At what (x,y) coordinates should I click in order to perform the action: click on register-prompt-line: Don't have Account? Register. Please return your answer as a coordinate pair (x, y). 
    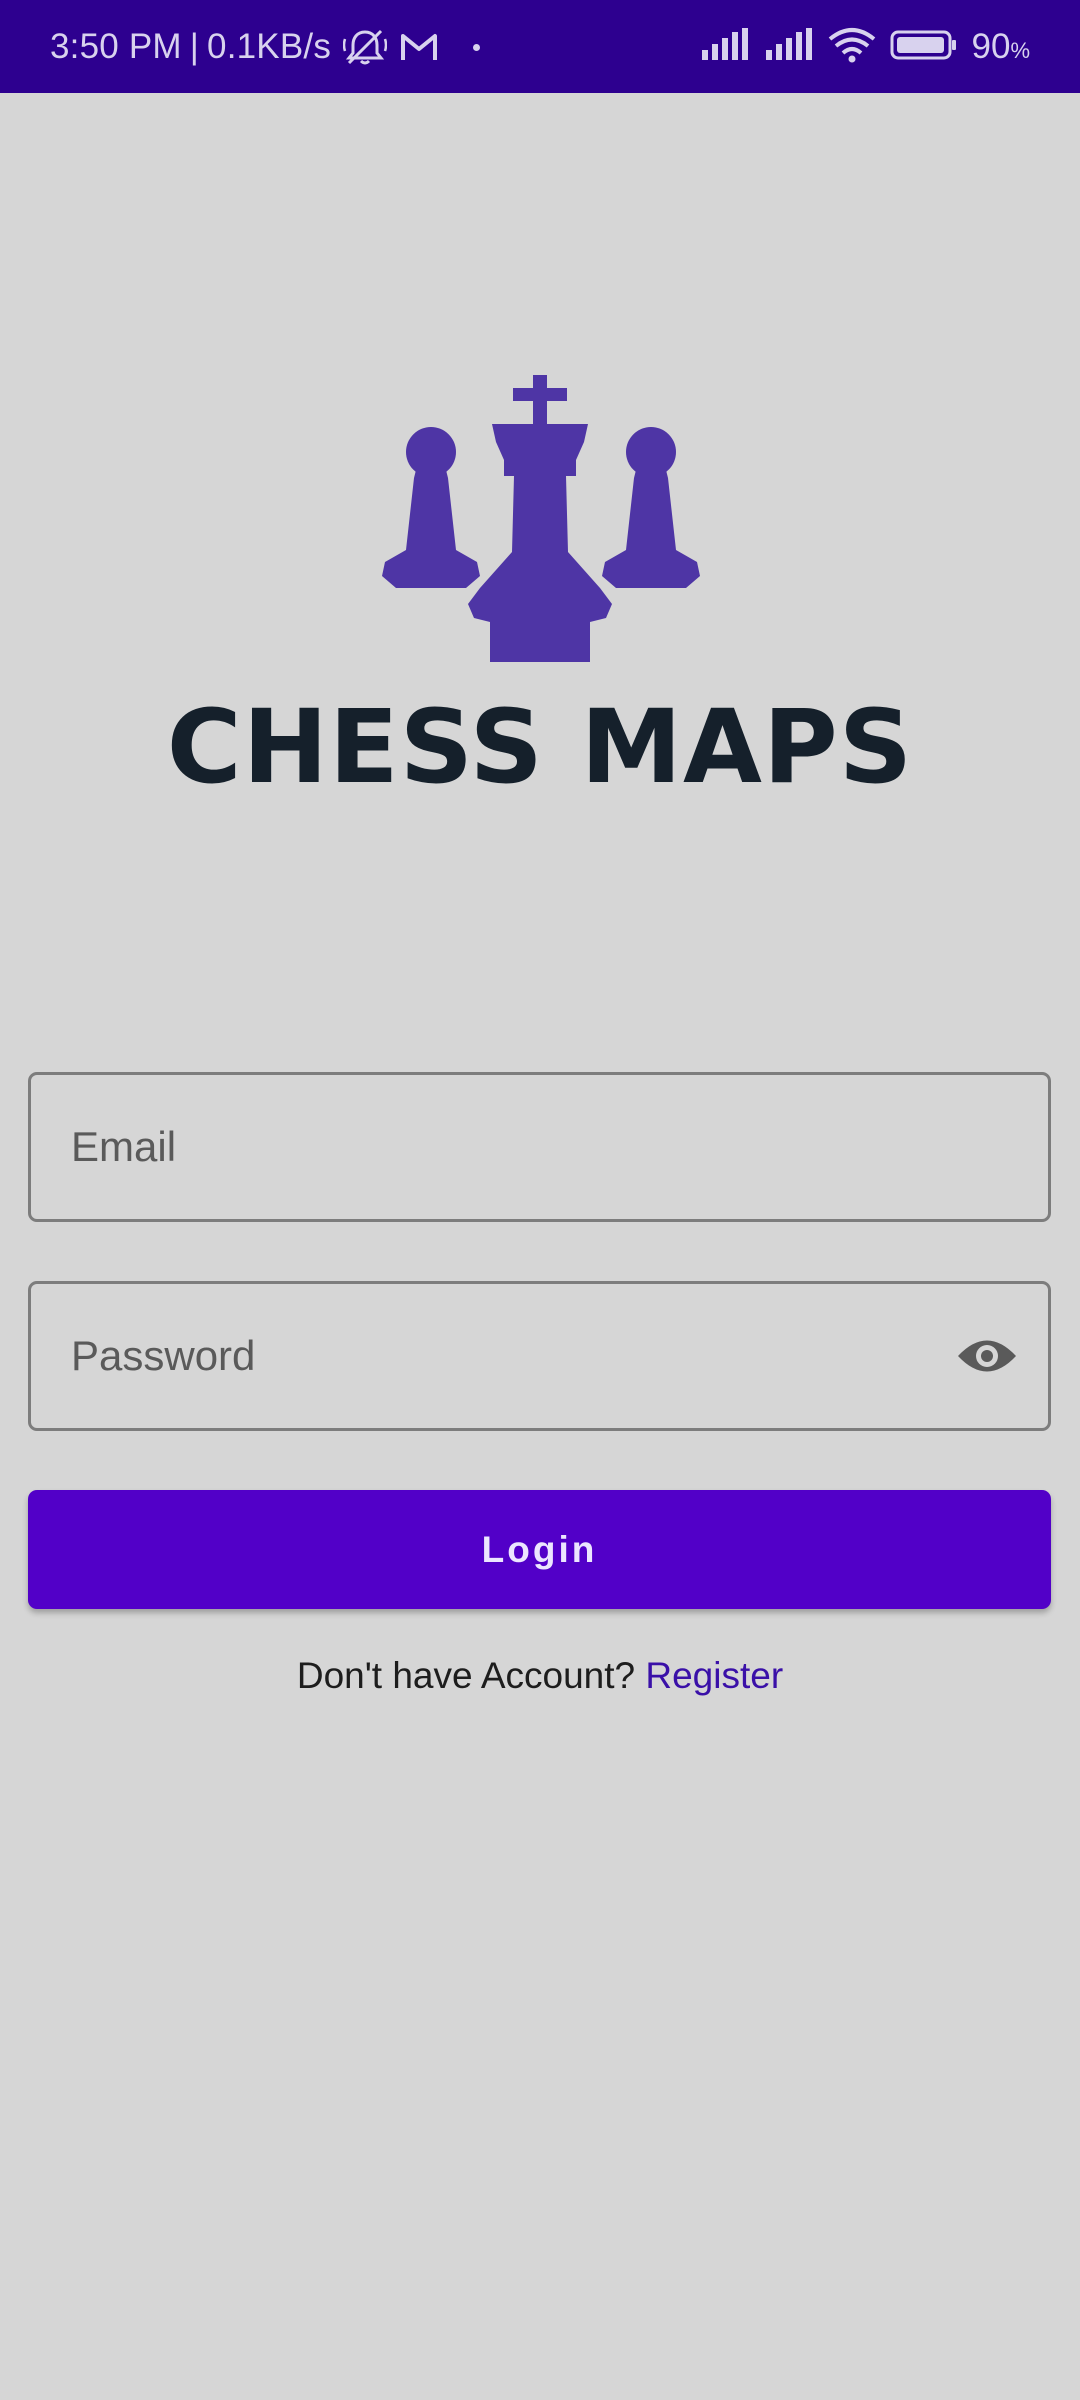
    Looking at the image, I should click on (540, 1676).